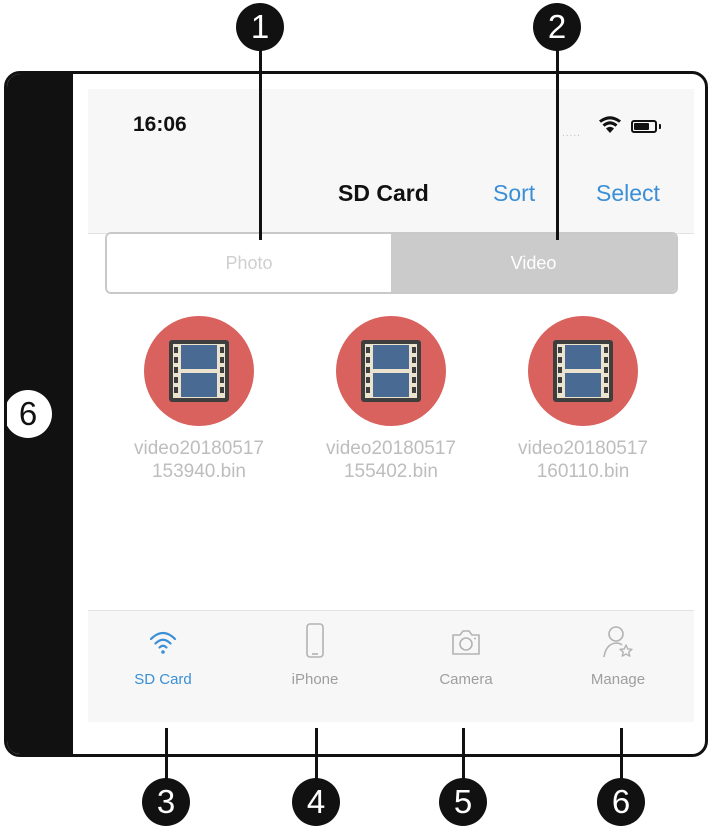 The width and height of the screenshot is (711, 828). I want to click on tab-label: Manage, so click(618, 679).